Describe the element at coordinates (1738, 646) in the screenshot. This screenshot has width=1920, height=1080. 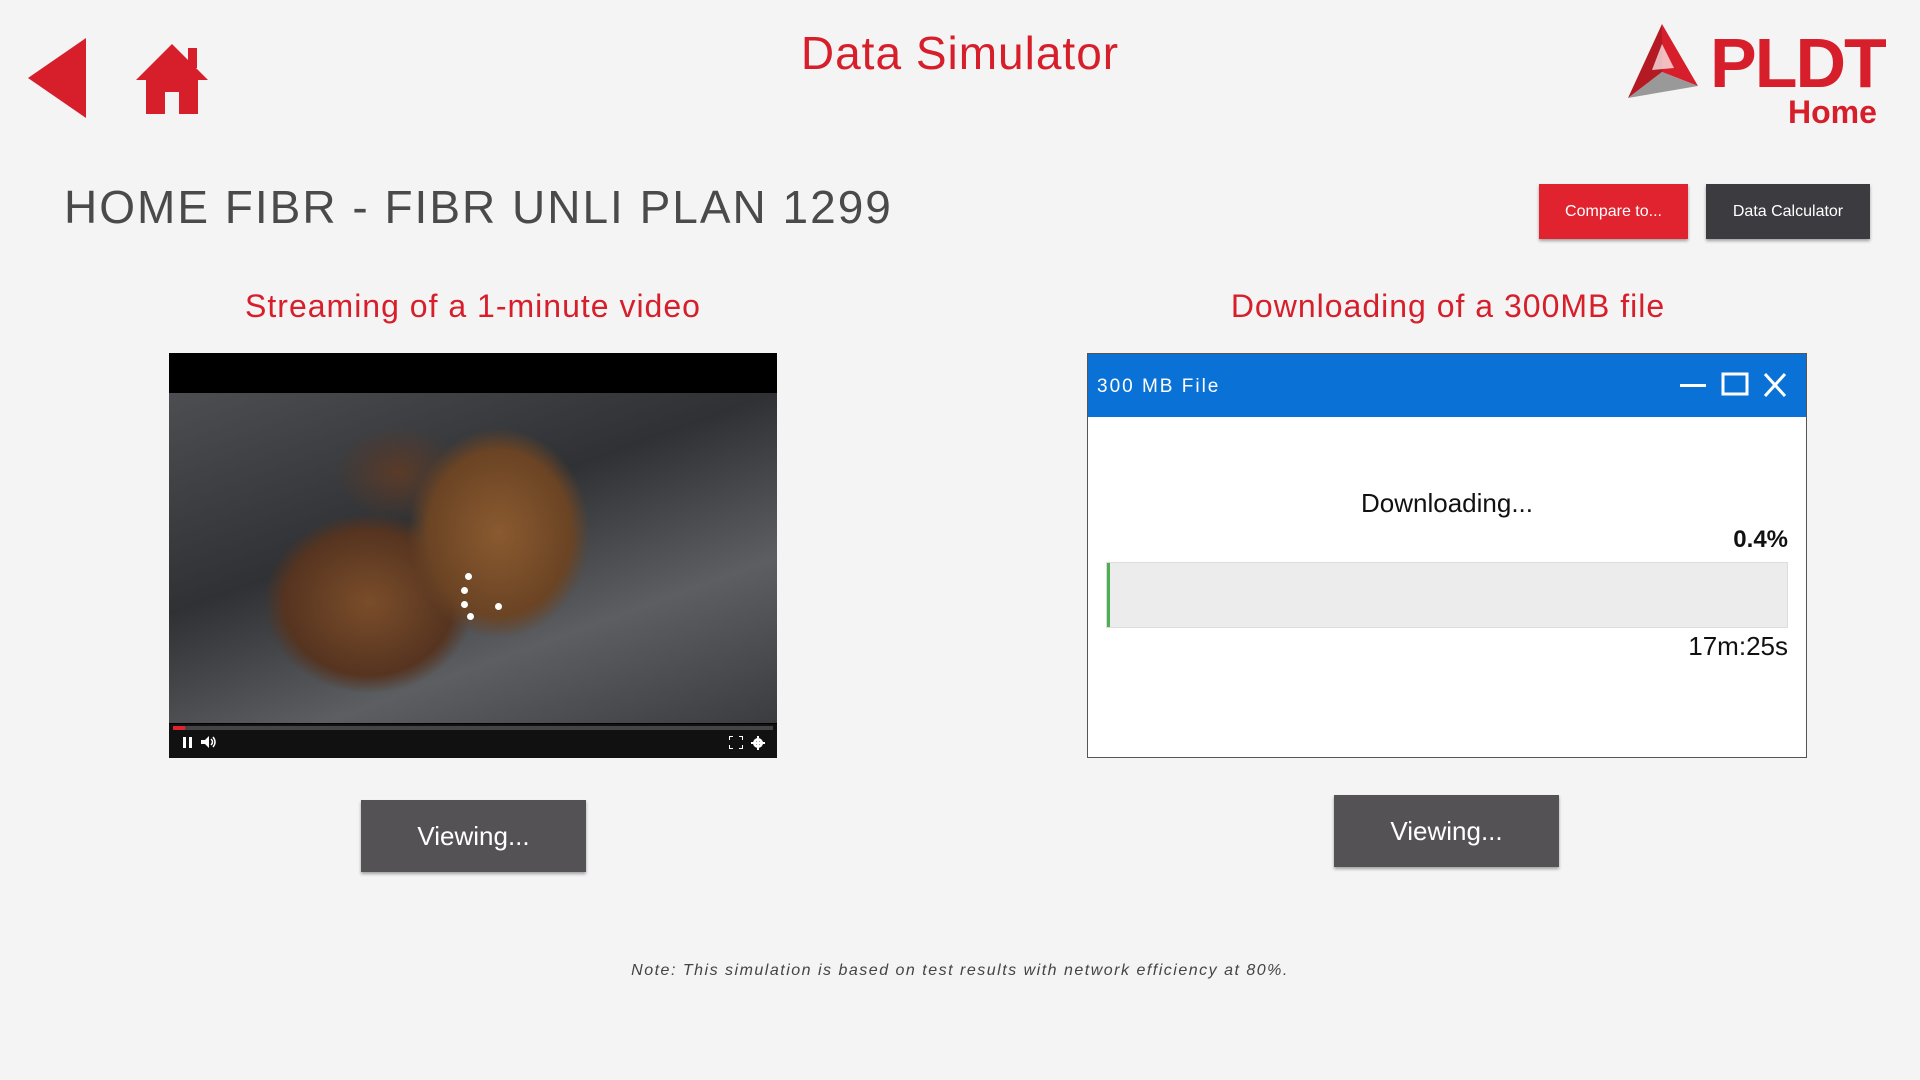
I see `download-time-left: 17m:25s` at that location.